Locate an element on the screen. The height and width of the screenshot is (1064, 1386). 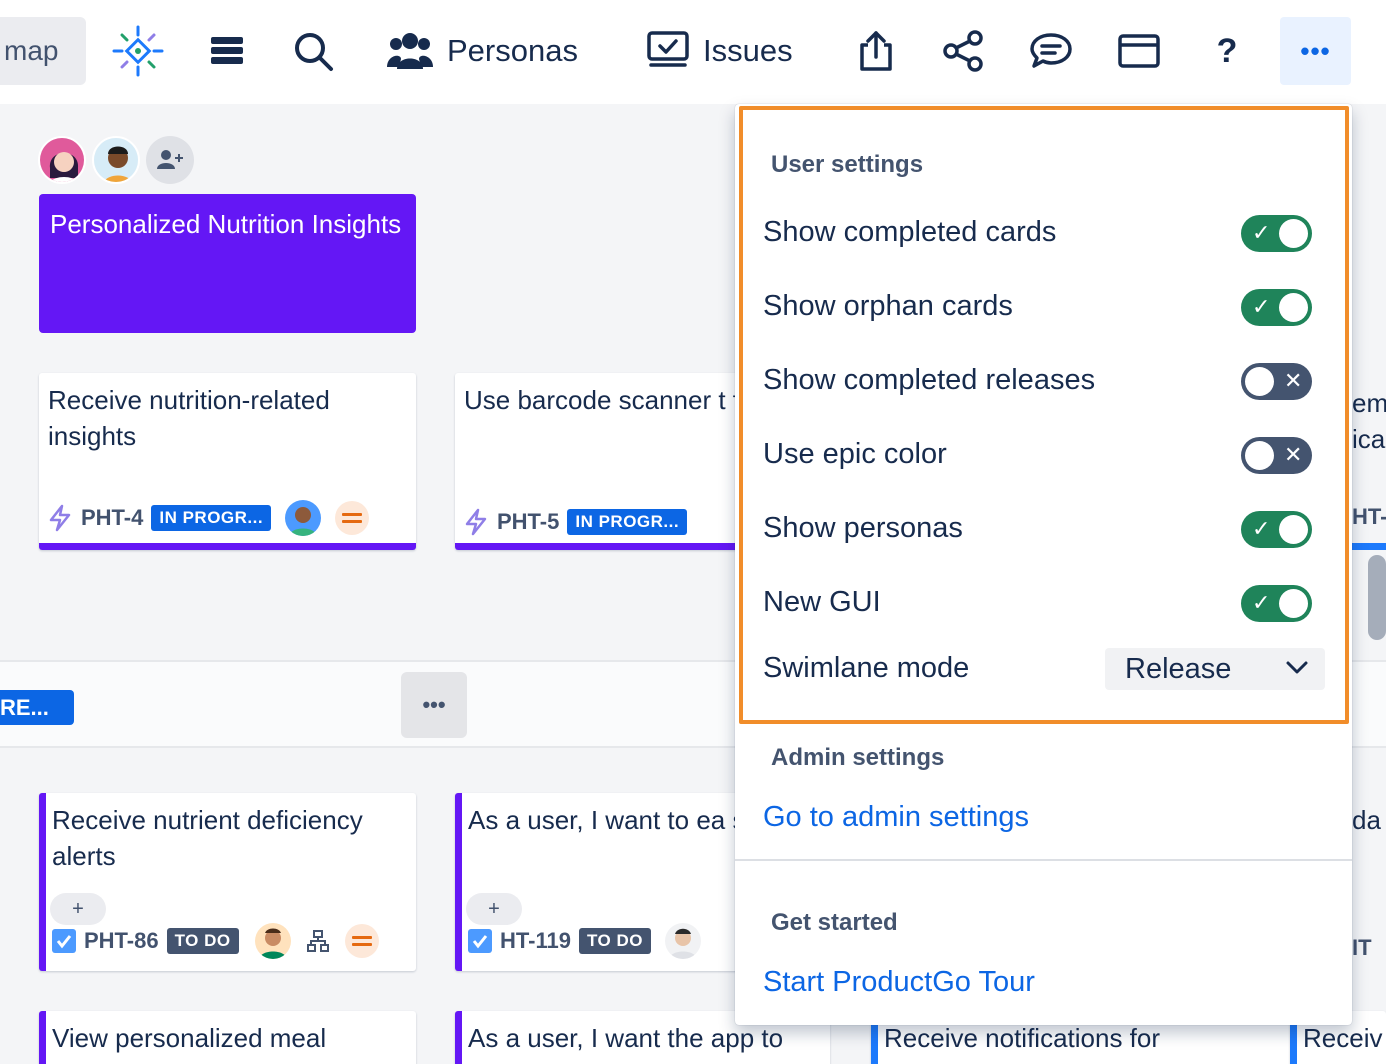
map-tab-label: map is located at coordinates (31, 50).